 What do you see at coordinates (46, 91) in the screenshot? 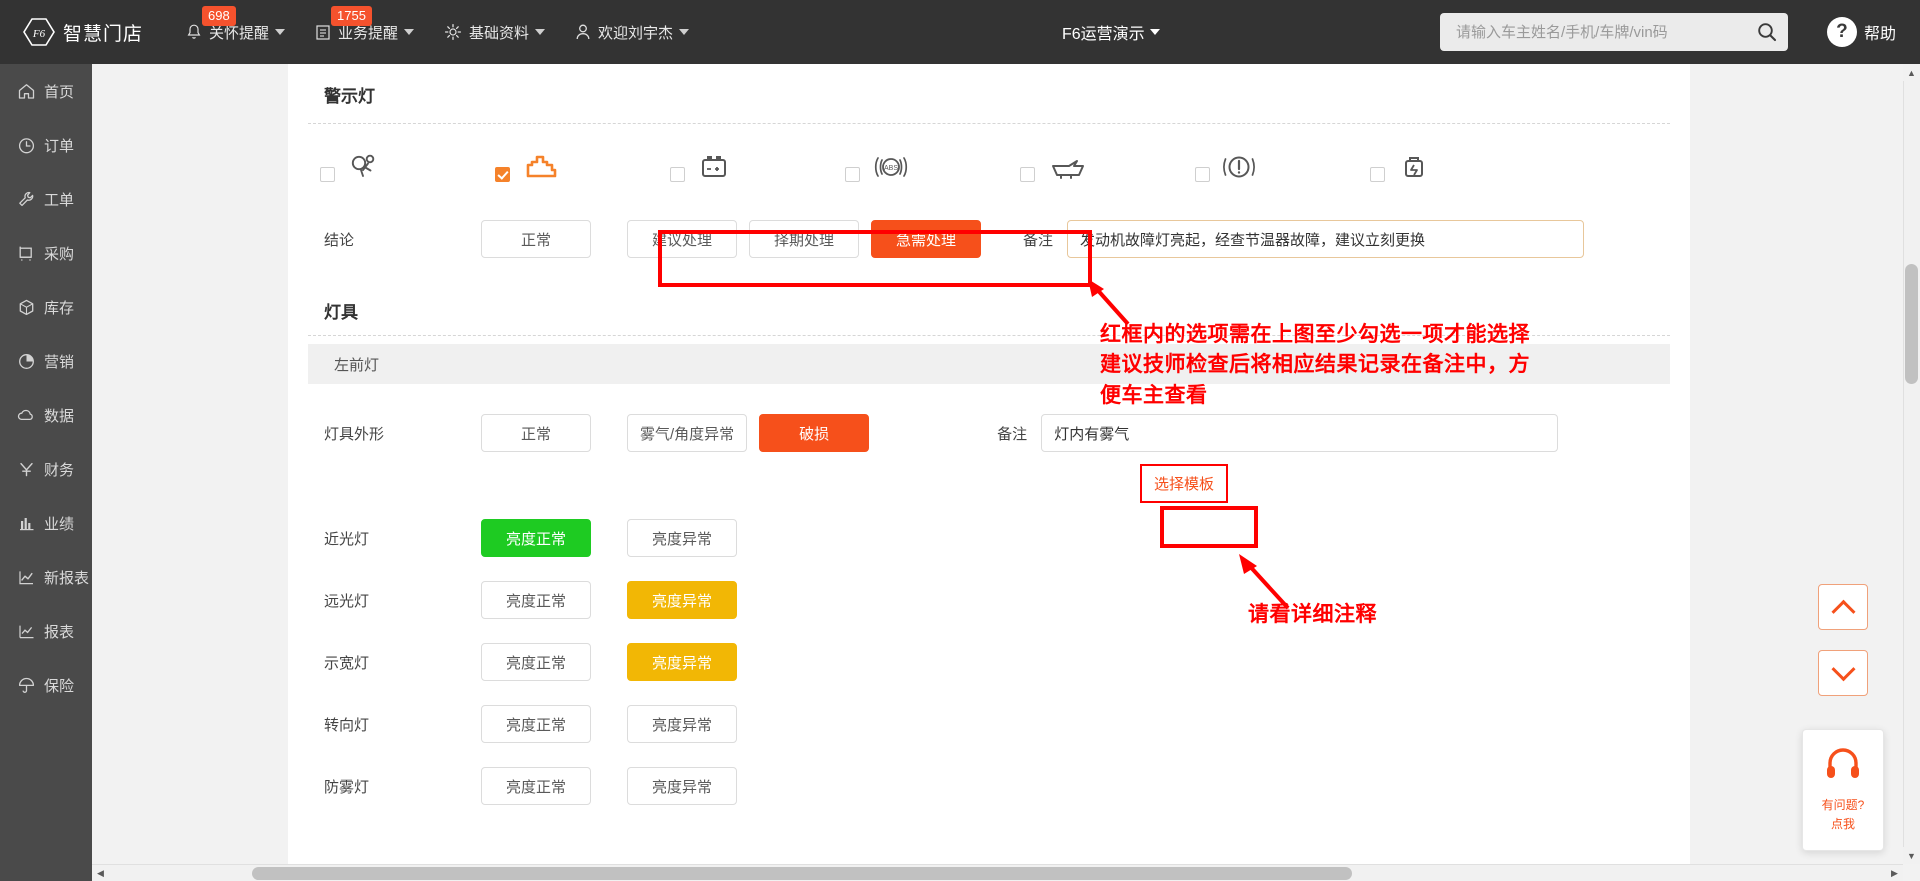
I see `sidebar-item-home: 首页` at bounding box center [46, 91].